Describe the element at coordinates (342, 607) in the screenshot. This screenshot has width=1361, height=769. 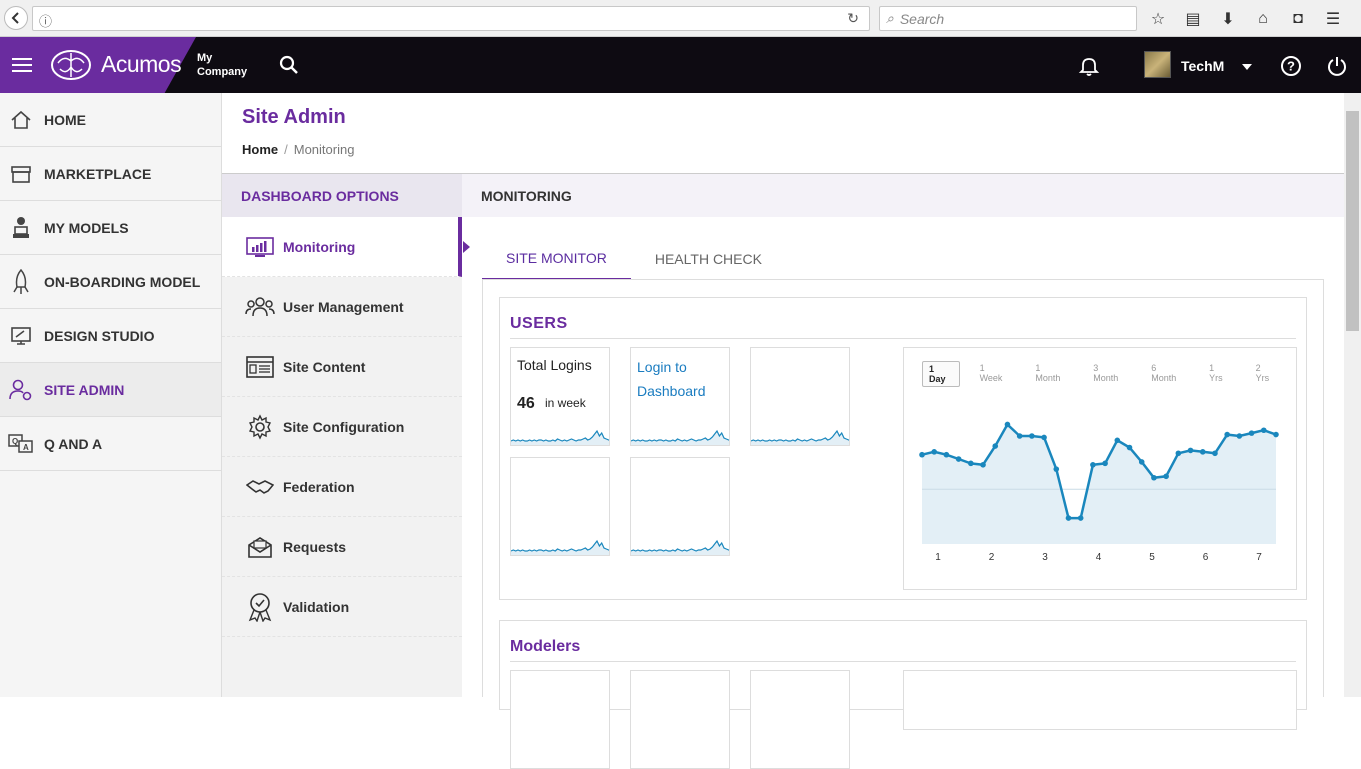
I see `option-validation: Validation` at that location.